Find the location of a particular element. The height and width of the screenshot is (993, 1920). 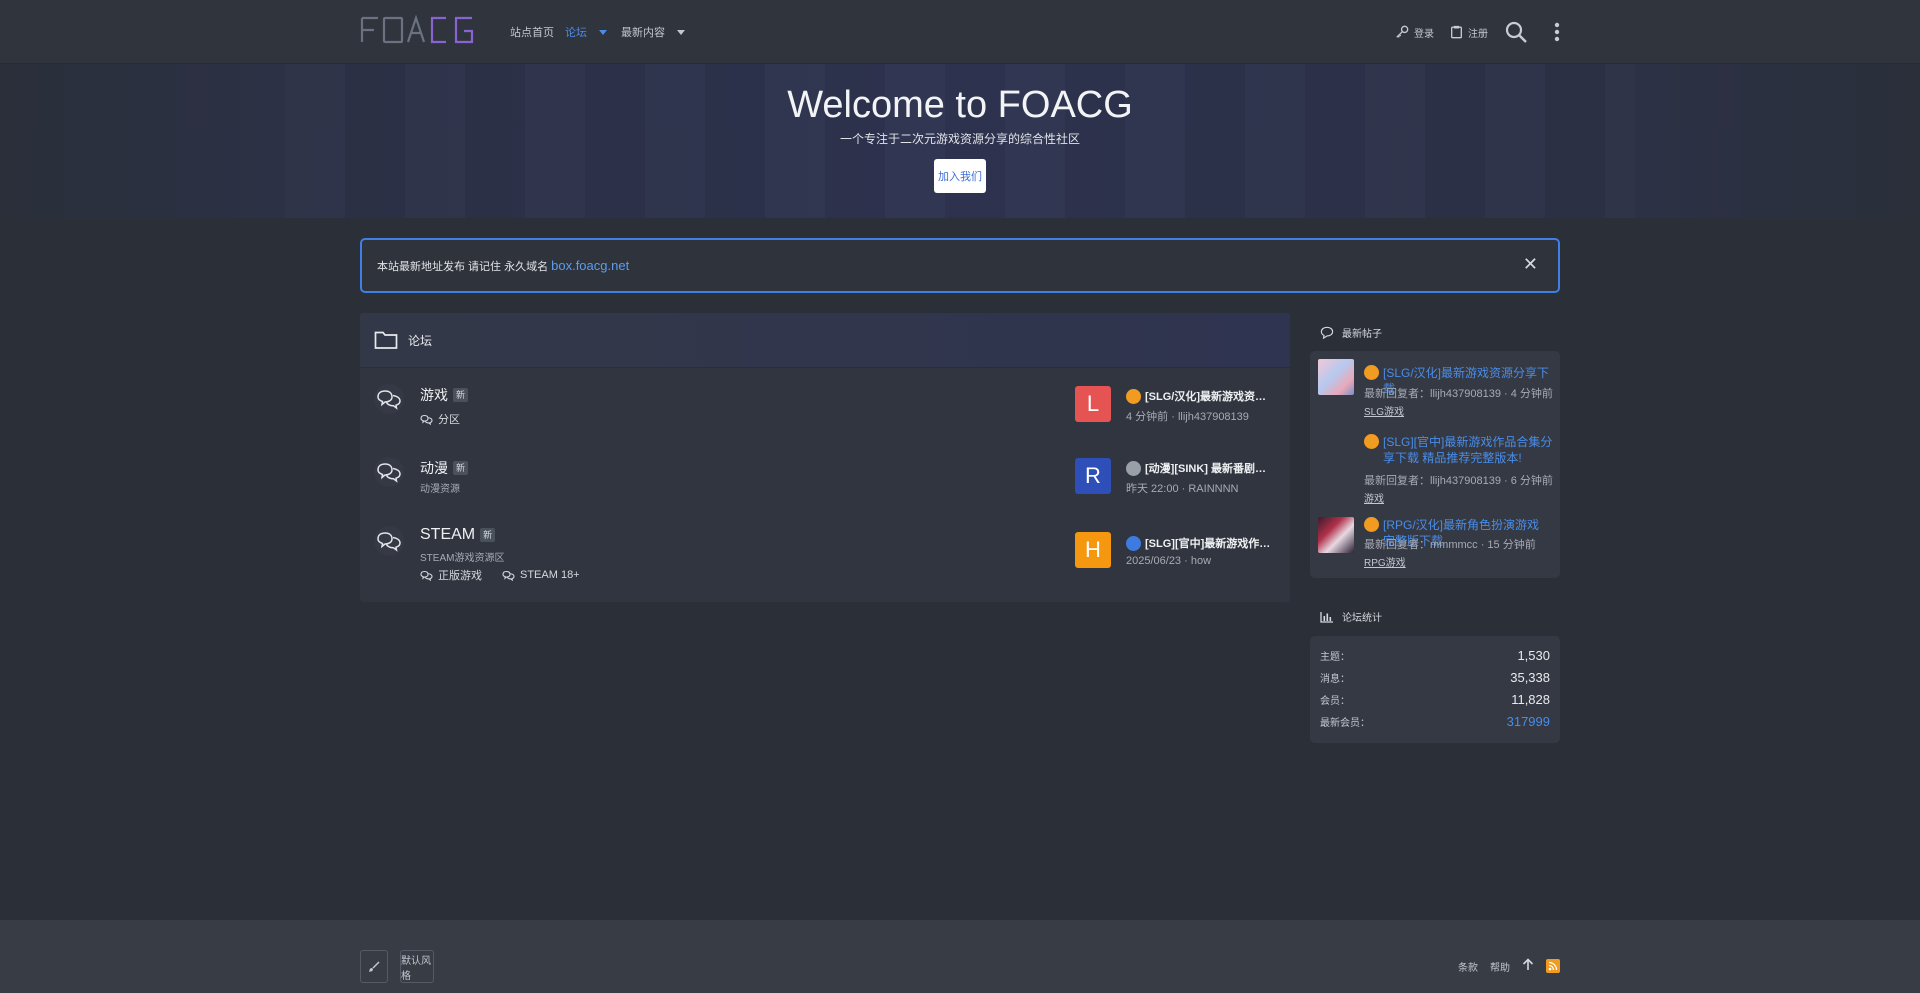

thread-forum-link: 游戏 is located at coordinates (1374, 497).